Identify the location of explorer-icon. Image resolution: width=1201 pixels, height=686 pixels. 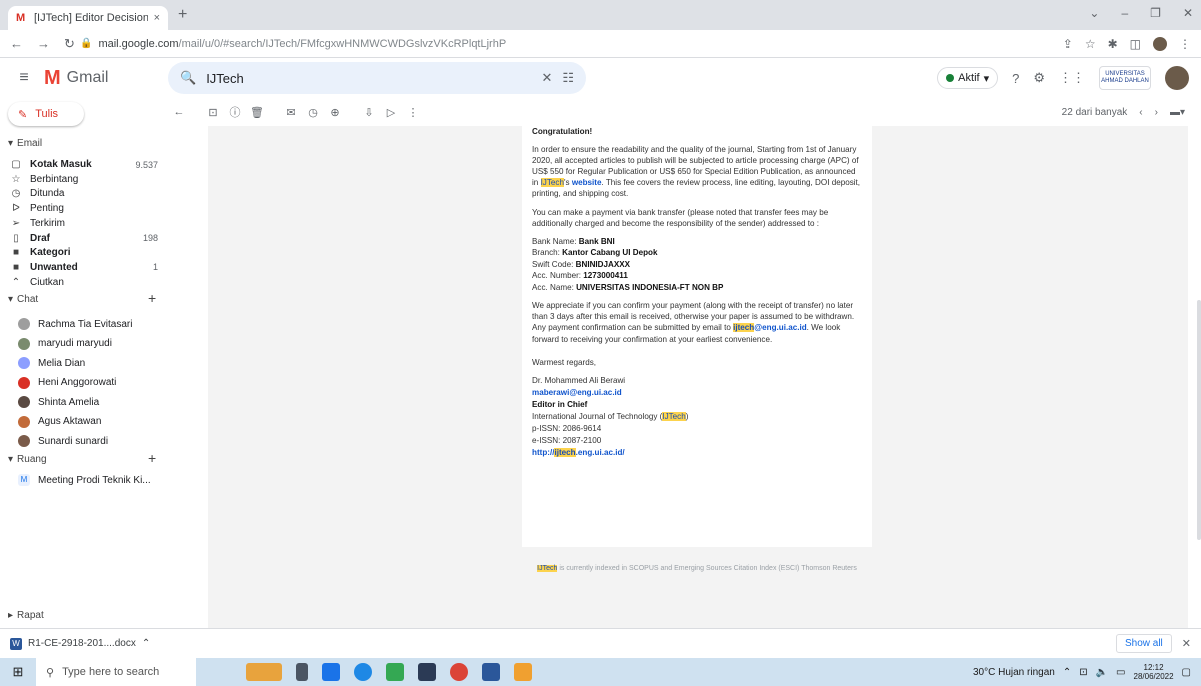
(427, 672).